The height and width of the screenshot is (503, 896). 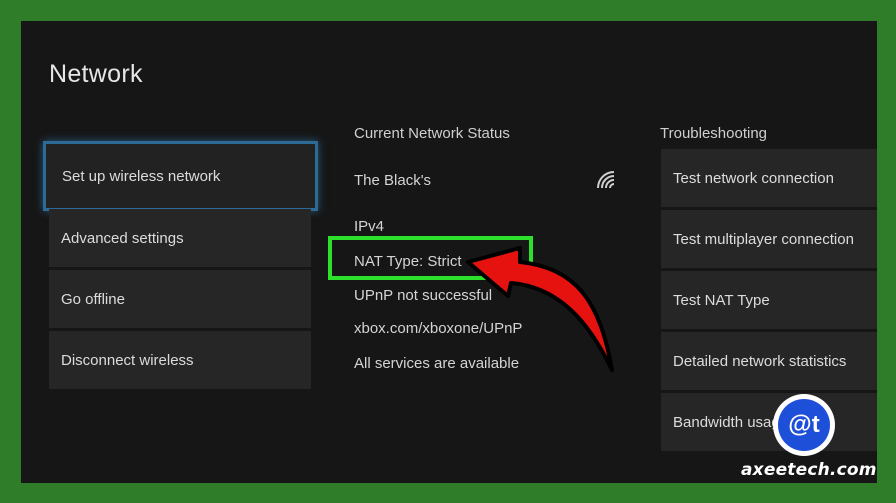 I want to click on logo-text: @t, so click(x=804, y=425).